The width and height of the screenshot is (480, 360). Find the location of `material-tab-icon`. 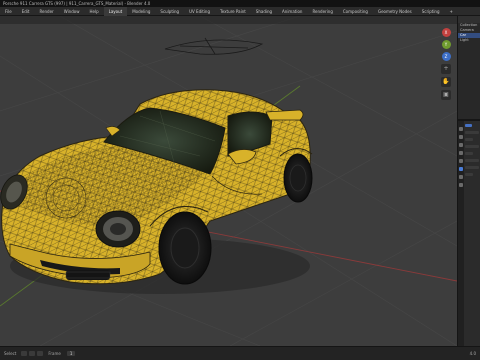

material-tab-icon is located at coordinates (461, 185).